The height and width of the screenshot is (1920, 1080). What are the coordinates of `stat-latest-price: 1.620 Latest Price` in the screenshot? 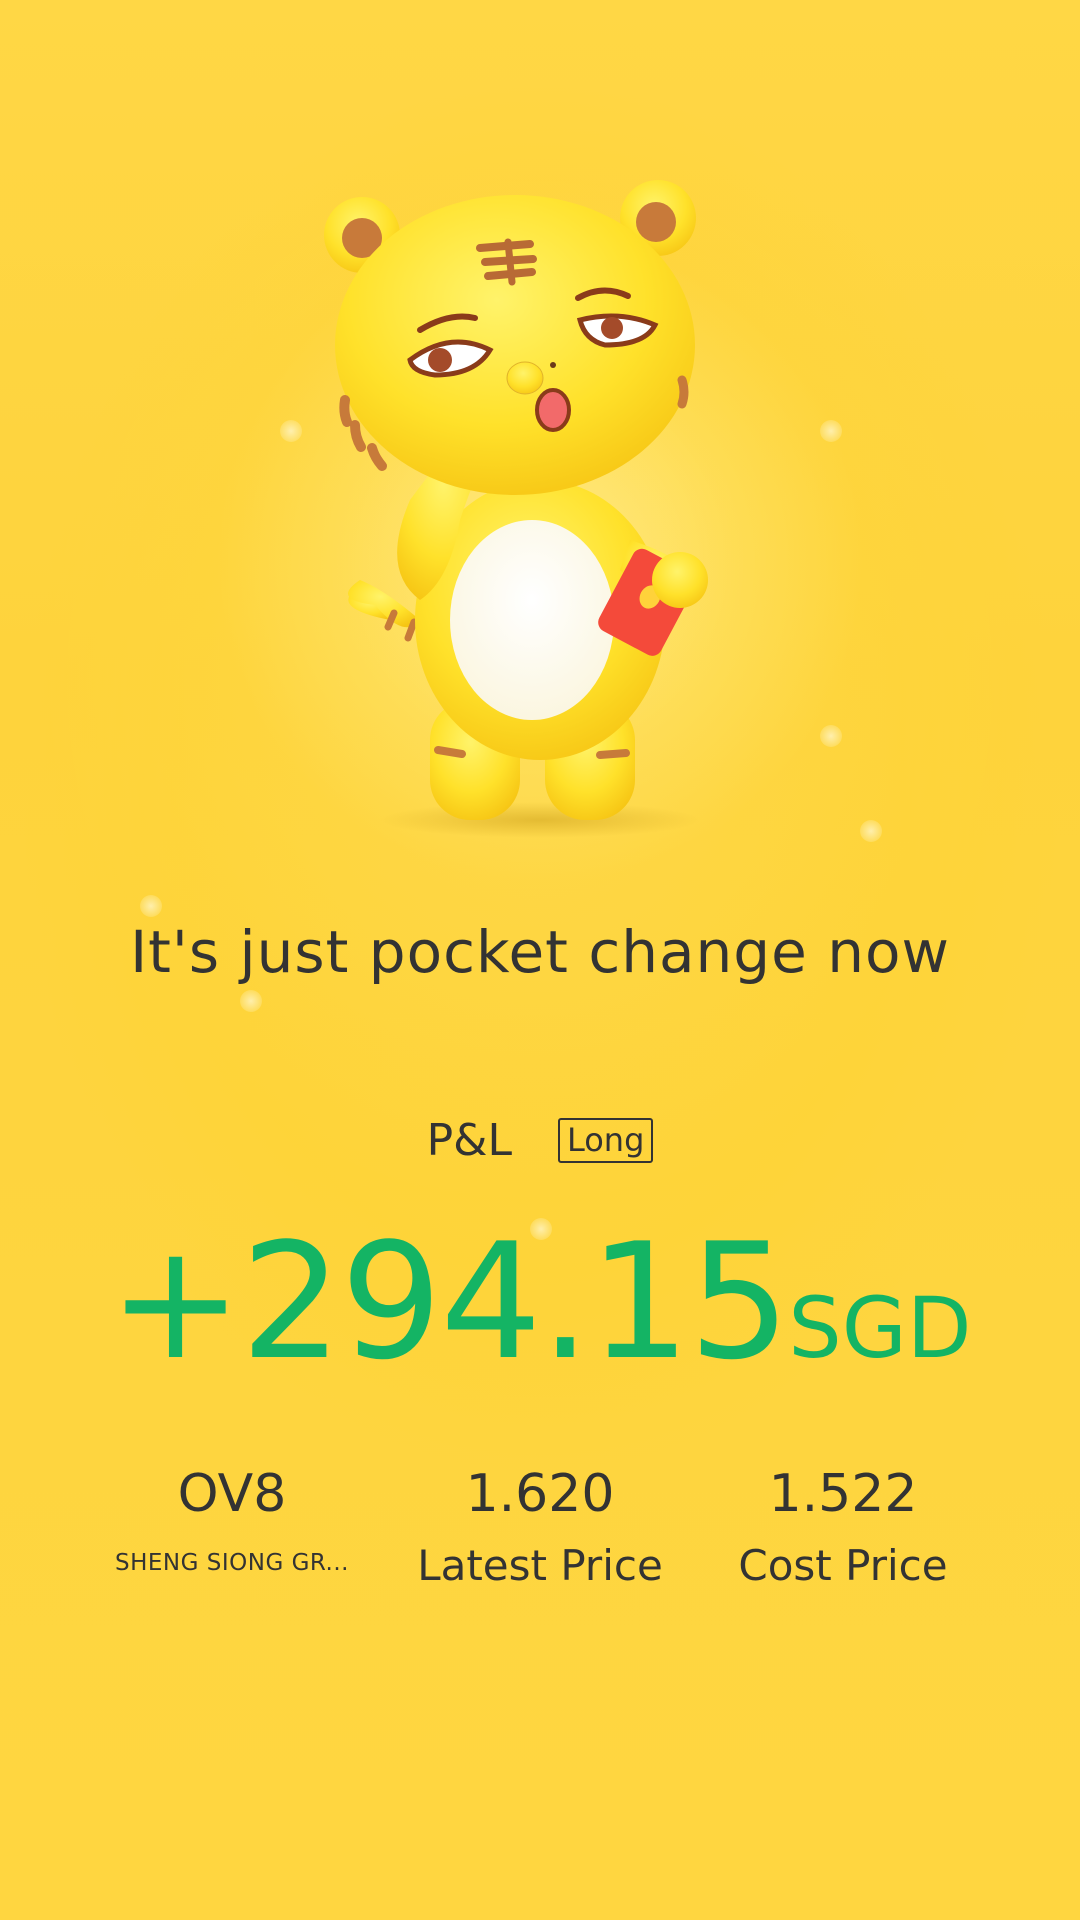 It's located at (540, 1527).